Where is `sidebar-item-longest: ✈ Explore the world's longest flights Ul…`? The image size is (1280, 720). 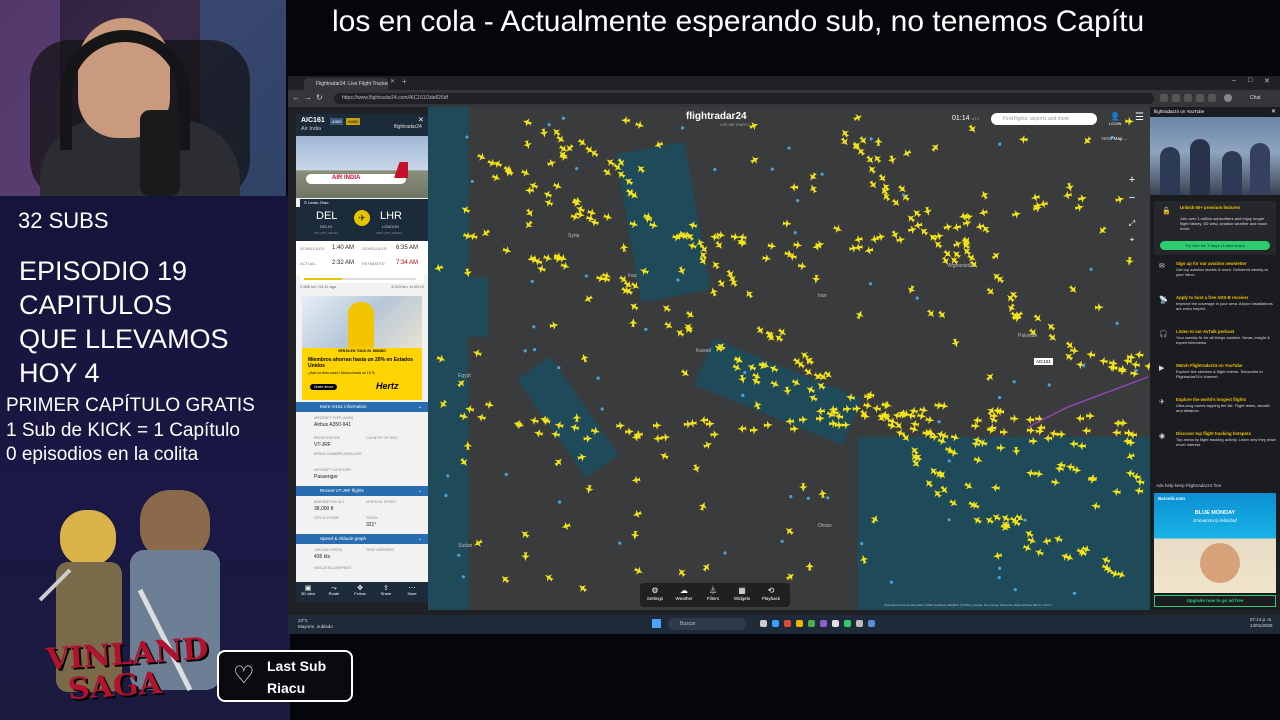 sidebar-item-longest: ✈ Explore the world's longest flights Ul… is located at coordinates (1215, 414).